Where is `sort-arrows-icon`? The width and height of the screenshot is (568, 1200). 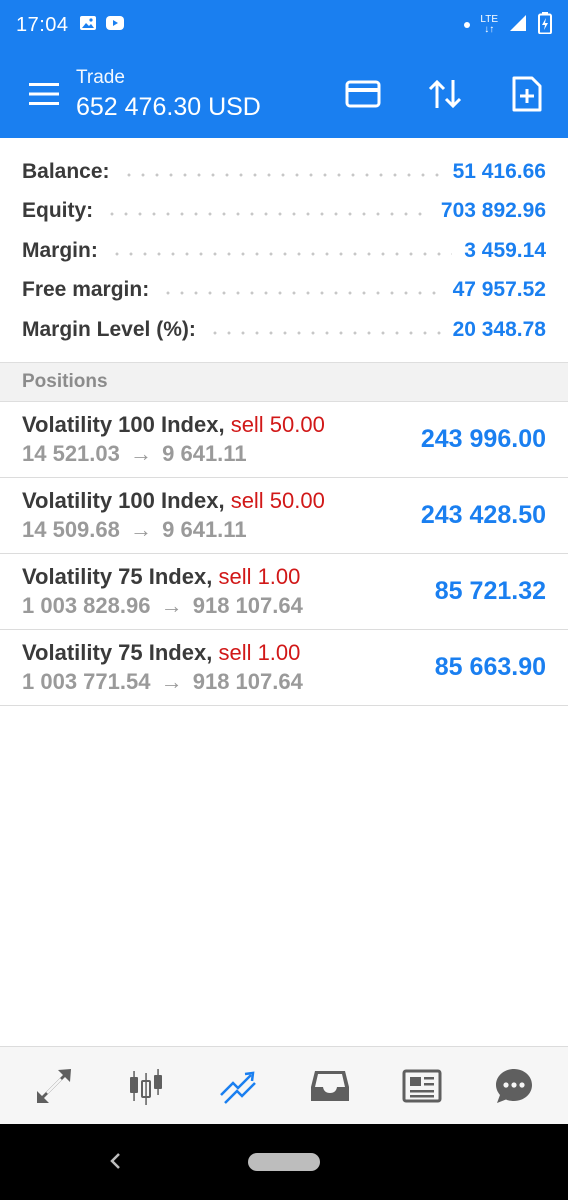
sort-arrows-icon is located at coordinates (445, 94).